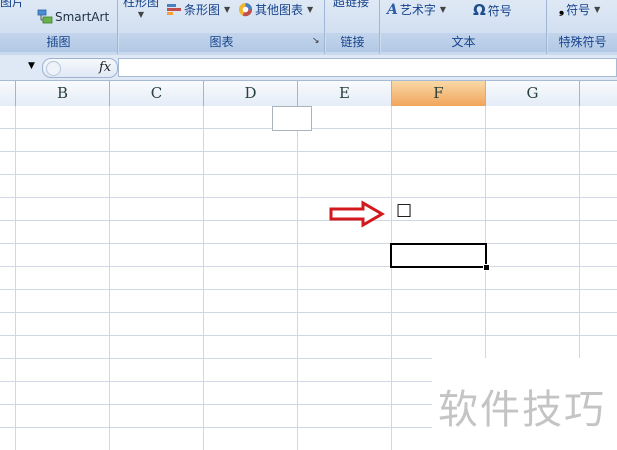 Image resolution: width=617 pixels, height=450 pixels. I want to click on special-symbol-dropdown-icon: ▼, so click(597, 9).